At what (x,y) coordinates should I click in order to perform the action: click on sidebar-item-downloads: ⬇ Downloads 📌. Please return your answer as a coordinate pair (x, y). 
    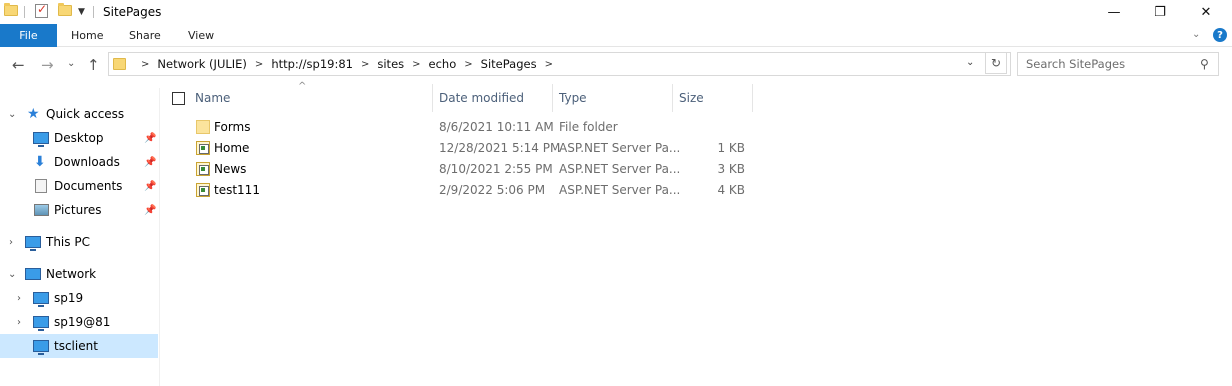
    Looking at the image, I should click on (79, 162).